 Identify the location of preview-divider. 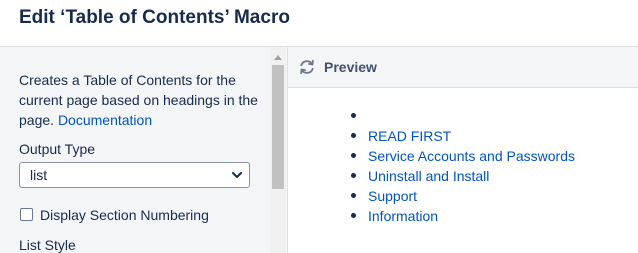
(463, 87).